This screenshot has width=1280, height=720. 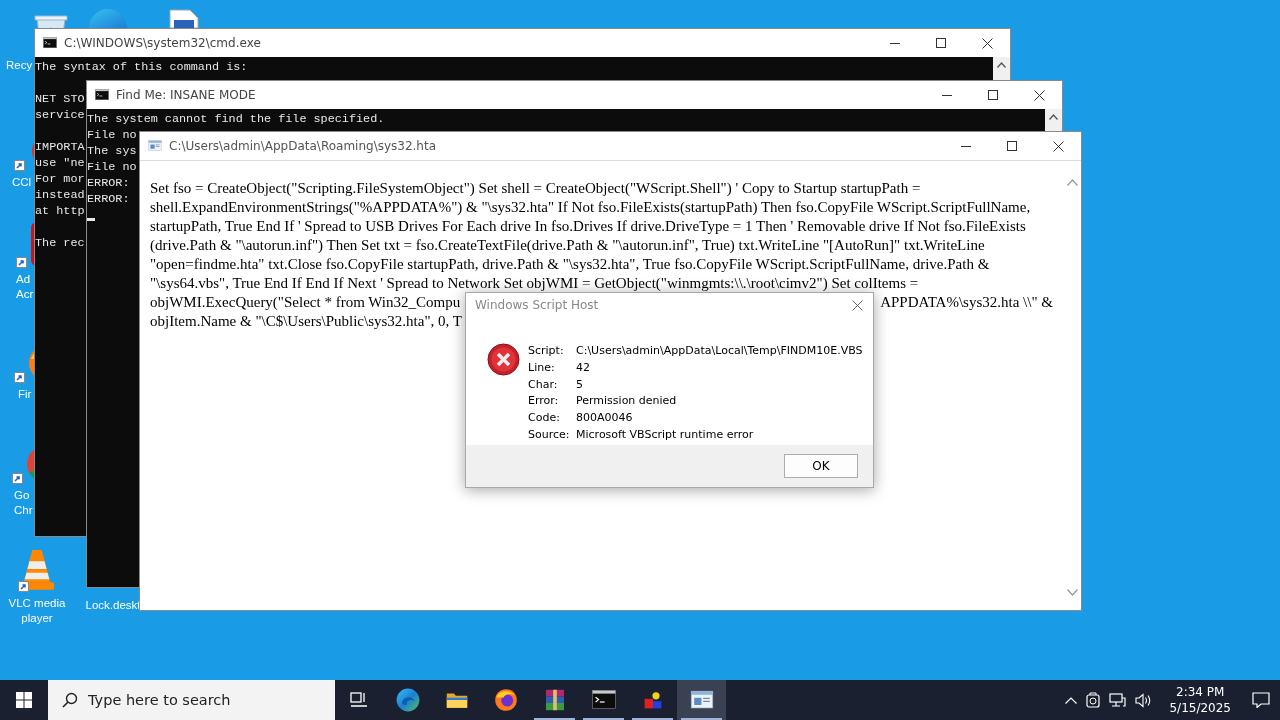 I want to click on icon-label: Lock.deskt, so click(x=113, y=605).